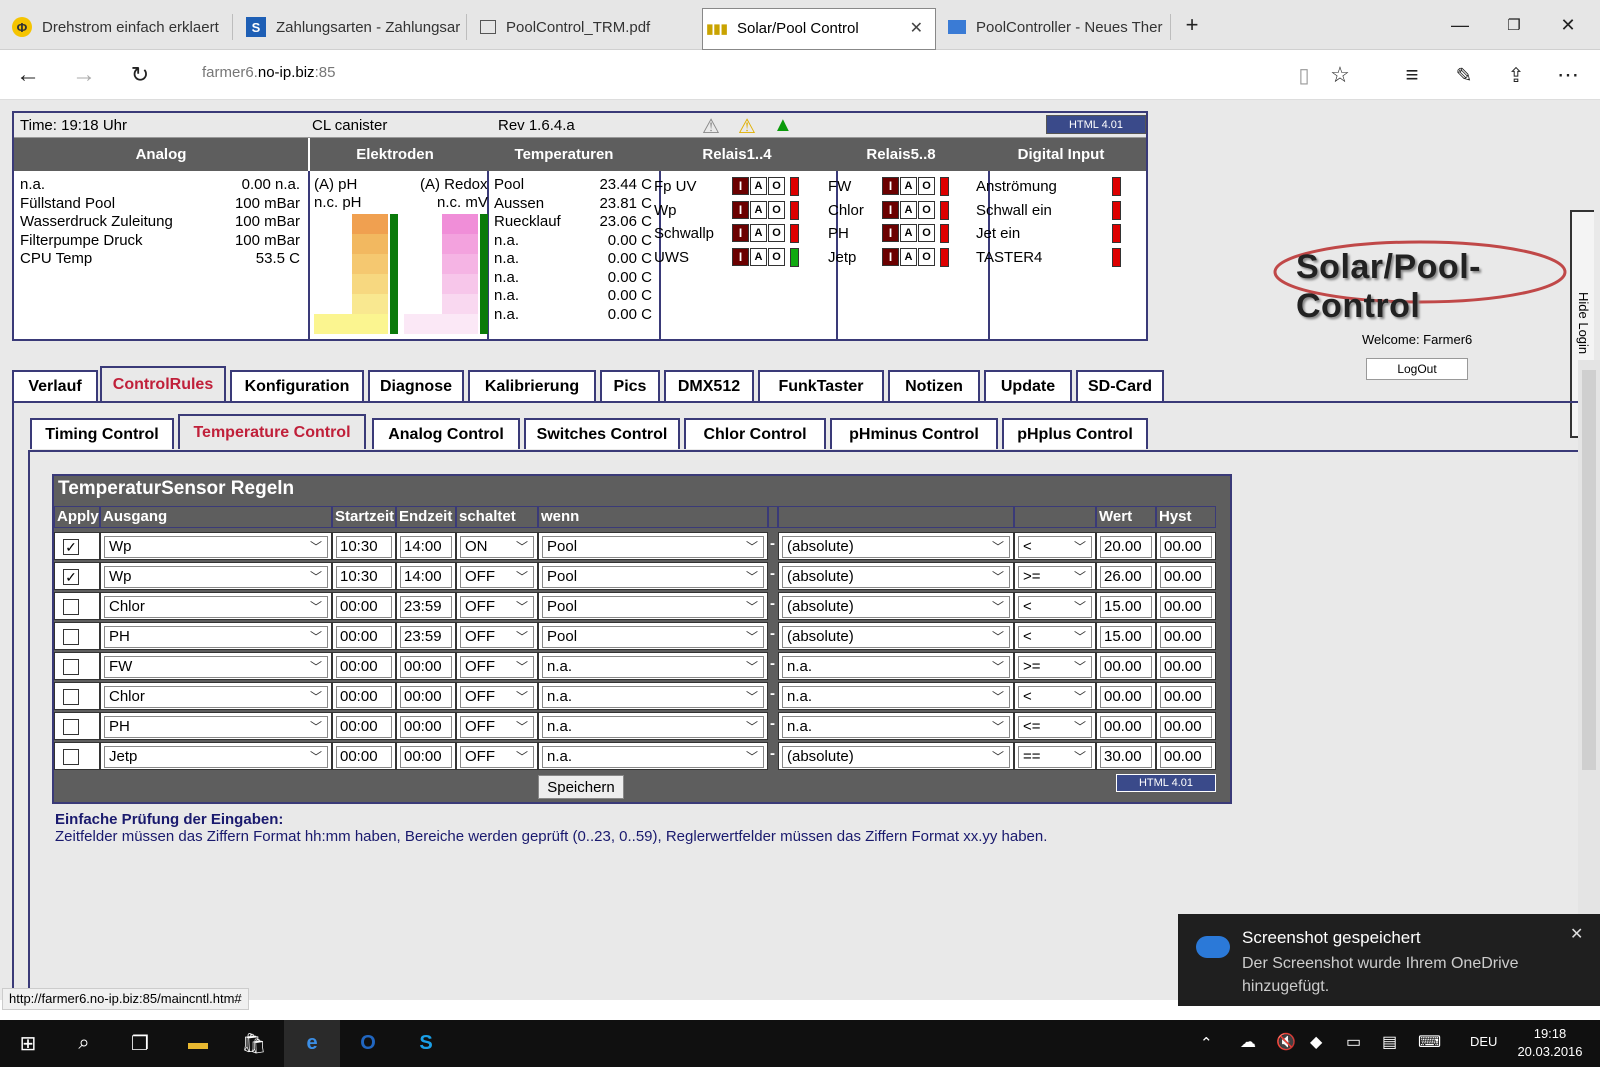  Describe the element at coordinates (585, 27) in the screenshot. I see `browser-tab-pdf: PoolControl_TRM.pdf` at that location.